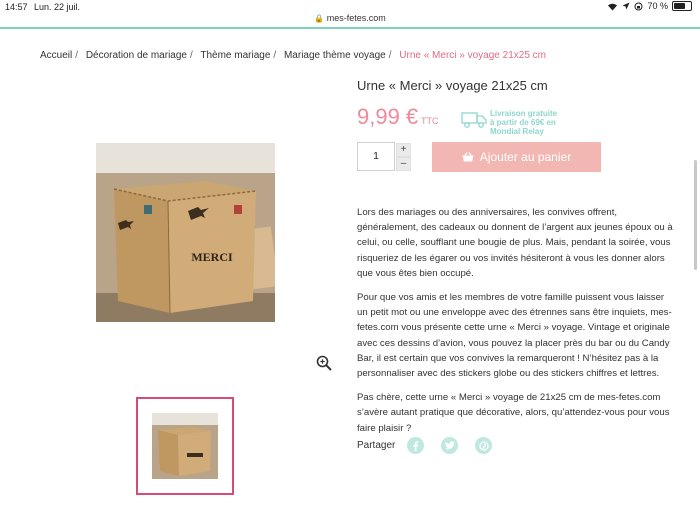  I want to click on pinterest-icon, so click(484, 445).